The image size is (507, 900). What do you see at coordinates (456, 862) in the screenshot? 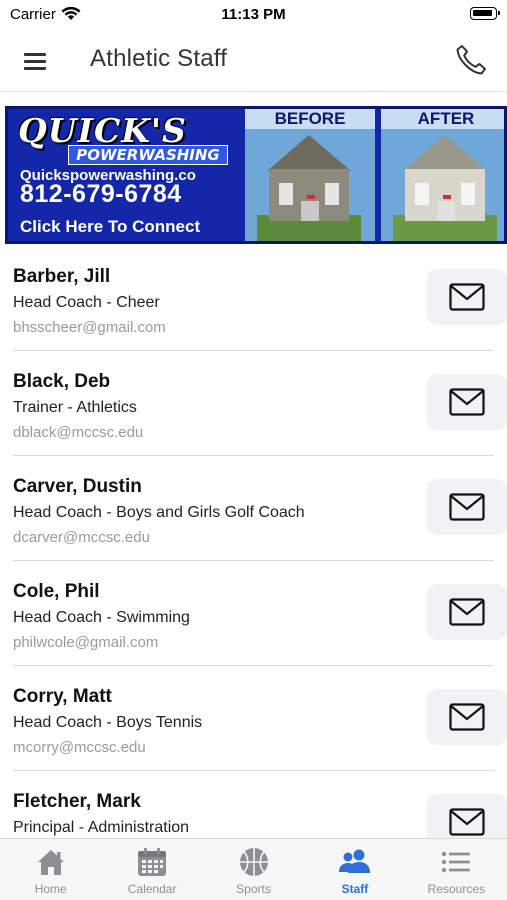
I see `list-icon` at bounding box center [456, 862].